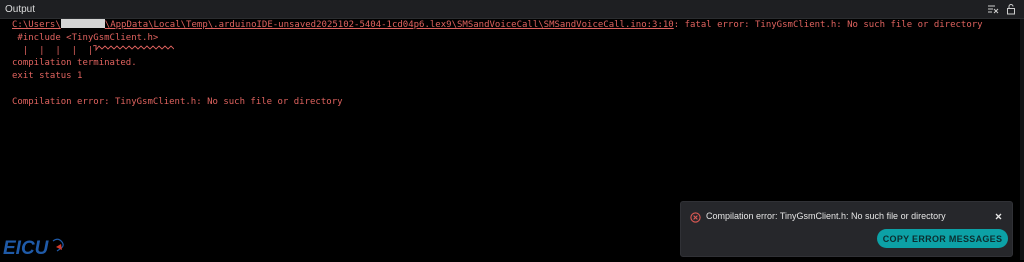 The height and width of the screenshot is (262, 1024). What do you see at coordinates (26, 247) in the screenshot?
I see `svg-text: EICU` at bounding box center [26, 247].